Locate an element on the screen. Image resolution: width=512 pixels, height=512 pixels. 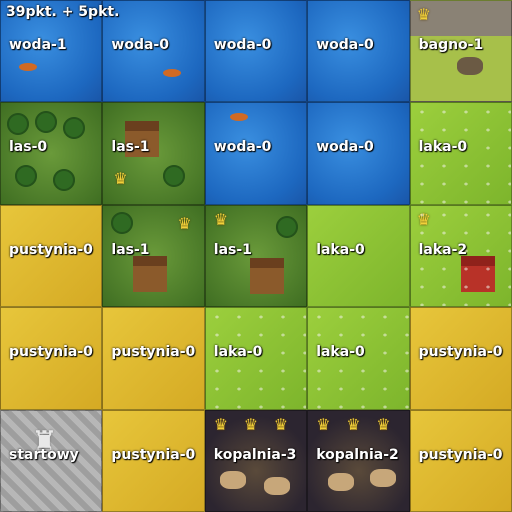
tile-r4c4: laka-0 is located at coordinates (358, 358).